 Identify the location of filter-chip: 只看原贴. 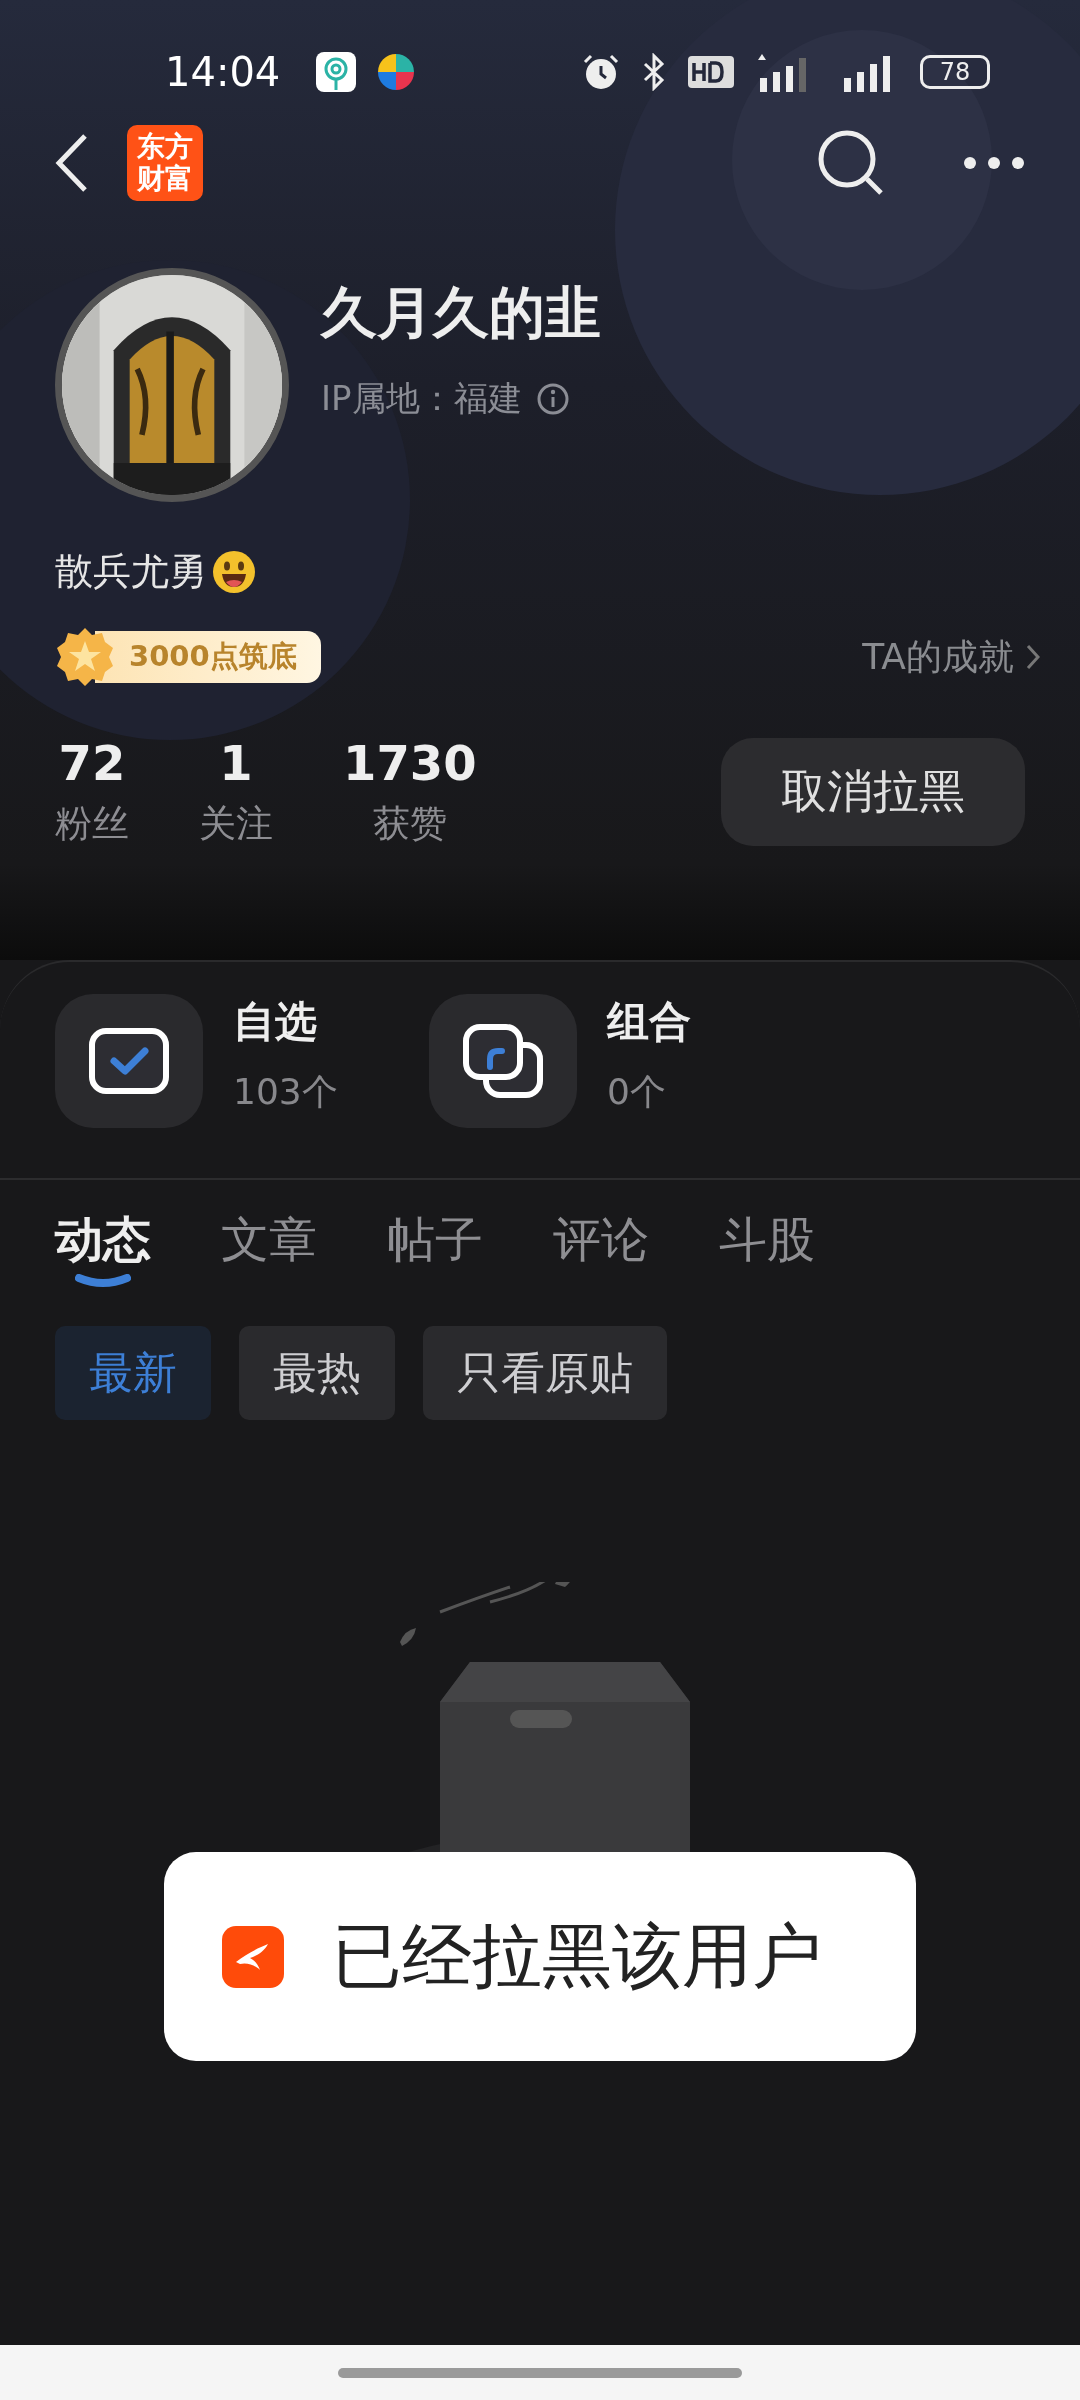
(545, 1373).